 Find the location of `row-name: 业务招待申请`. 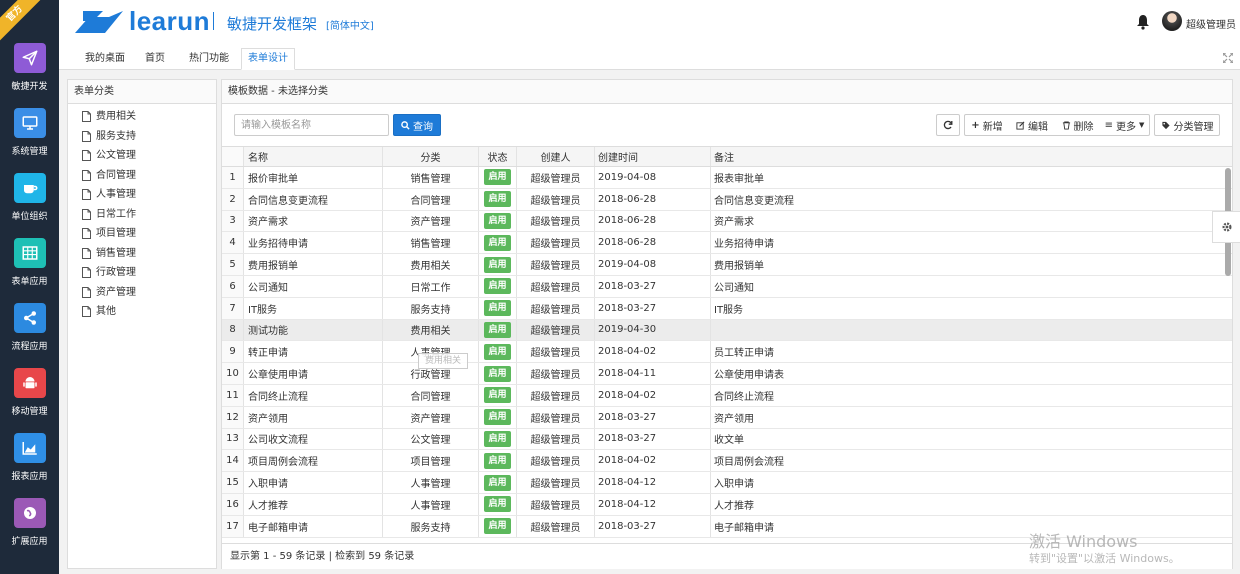

row-name: 业务招待申请 is located at coordinates (313, 243).